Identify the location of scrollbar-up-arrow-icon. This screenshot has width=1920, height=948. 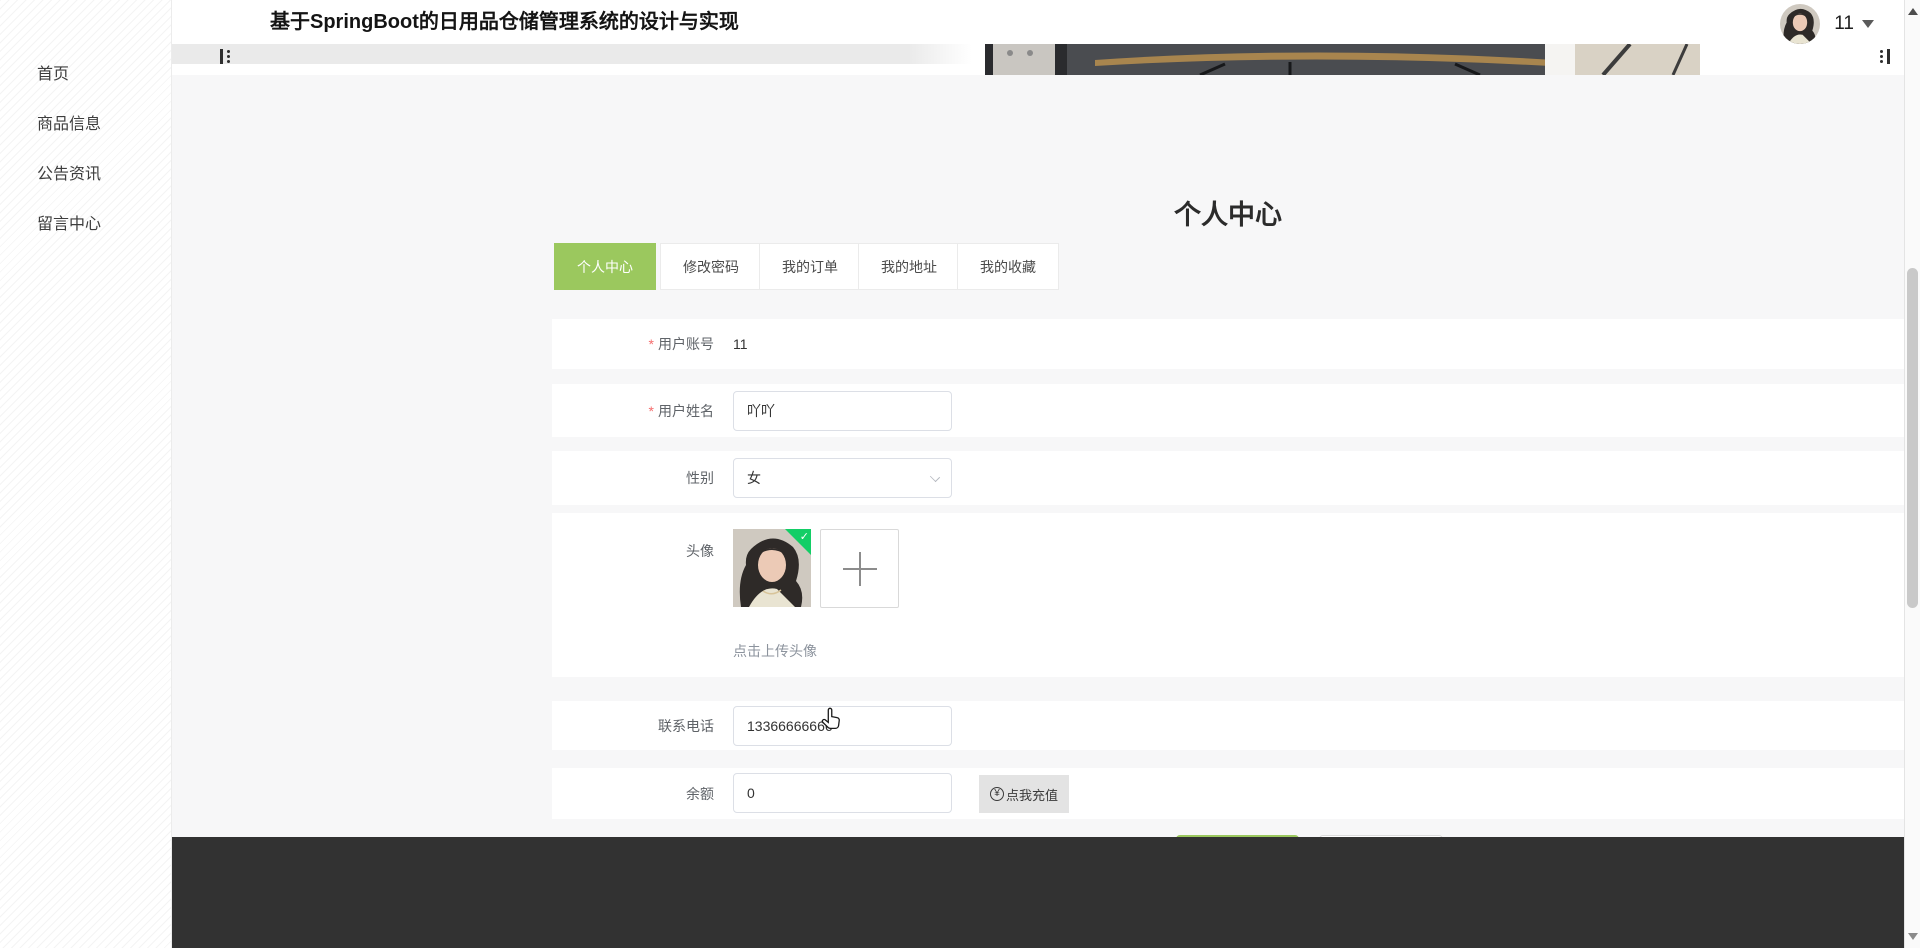
(1913, 11).